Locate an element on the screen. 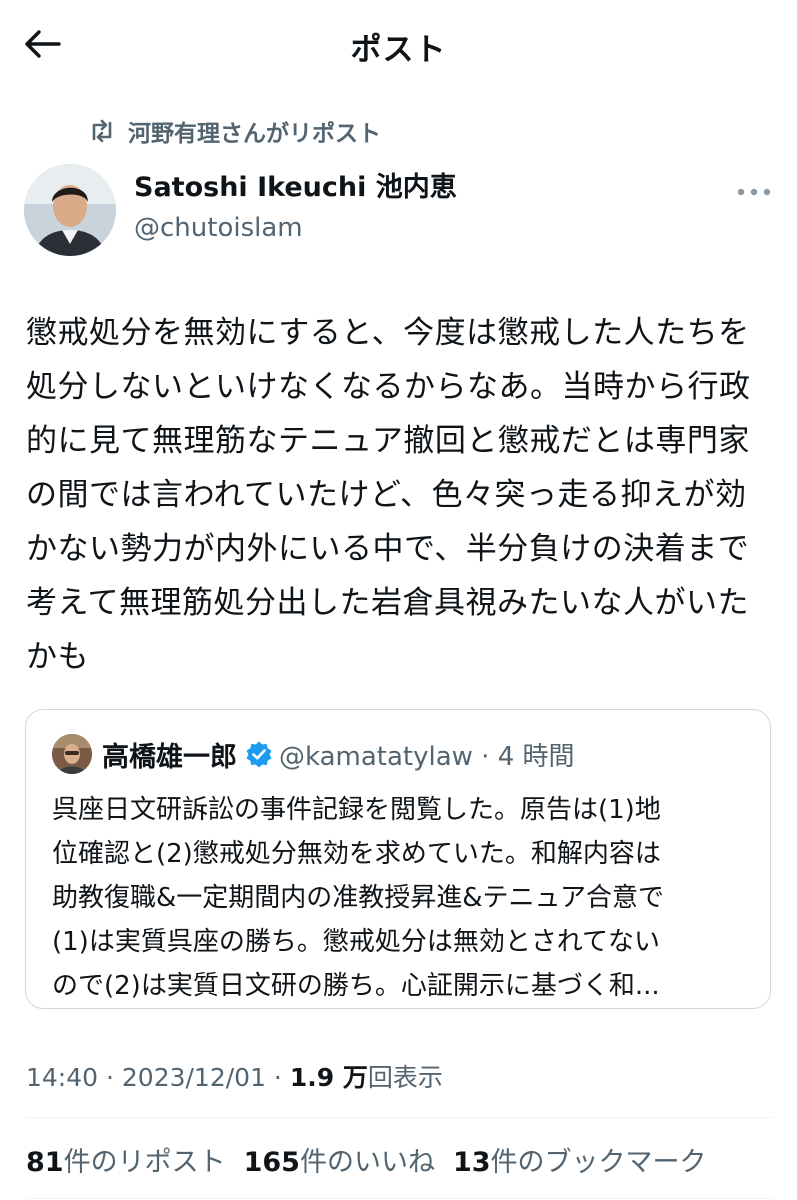  quoted-handle-time: @kamatatylaw · 4 時間 is located at coordinates (427, 756).